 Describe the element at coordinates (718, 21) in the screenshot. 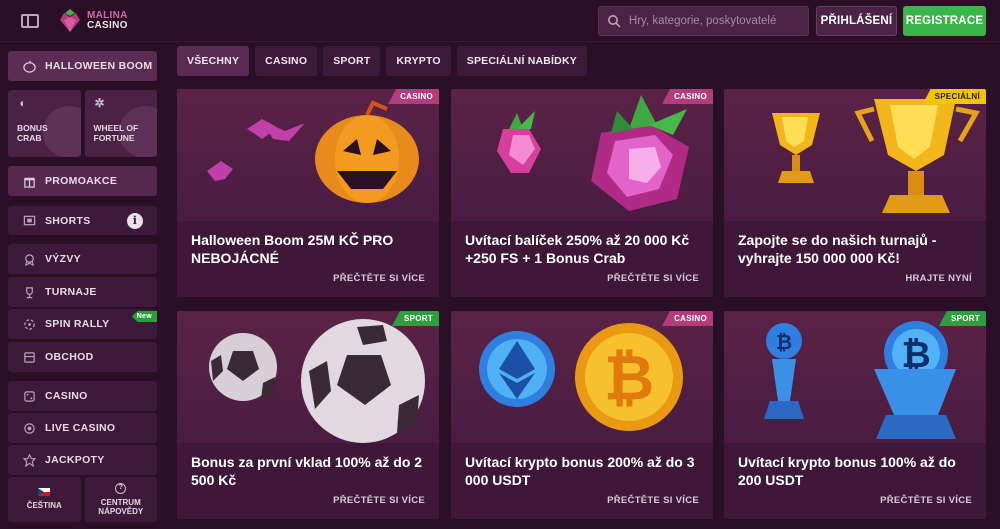

I see `search-input` at that location.